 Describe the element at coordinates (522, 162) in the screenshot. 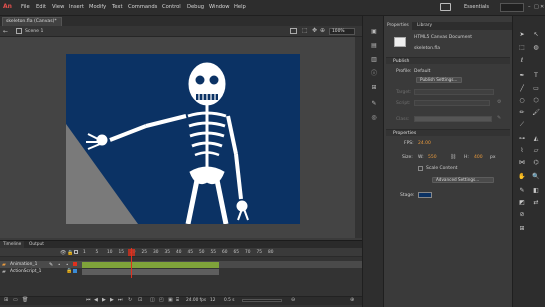

I see `width-tool-icon: ⋈` at that location.